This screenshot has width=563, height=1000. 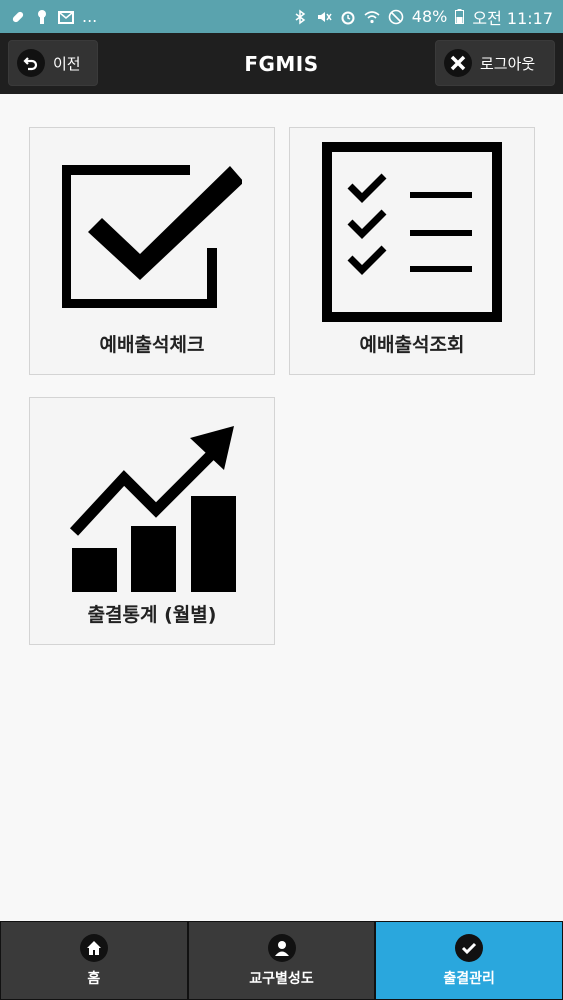 I want to click on nav-home: 홈, so click(x=94, y=960).